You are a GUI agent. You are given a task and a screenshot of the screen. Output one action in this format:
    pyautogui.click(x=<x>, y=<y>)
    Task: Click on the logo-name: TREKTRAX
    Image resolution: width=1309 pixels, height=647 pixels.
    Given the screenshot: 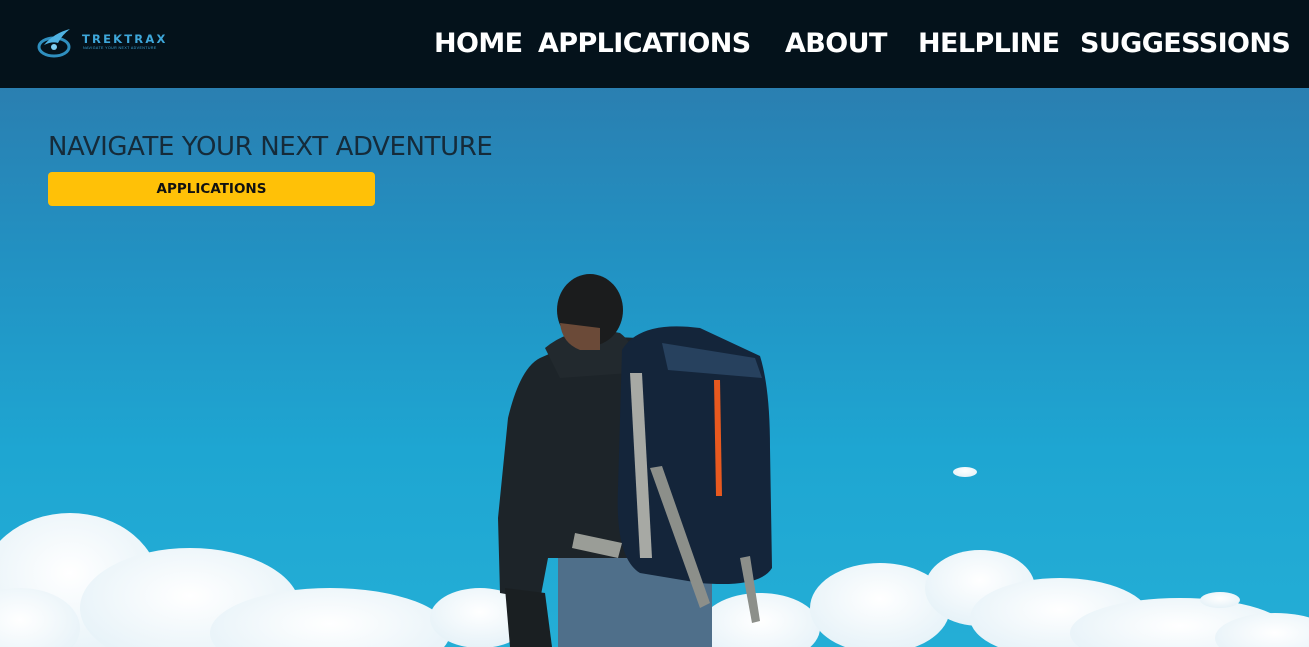 What is the action you would take?
    pyautogui.click(x=125, y=39)
    